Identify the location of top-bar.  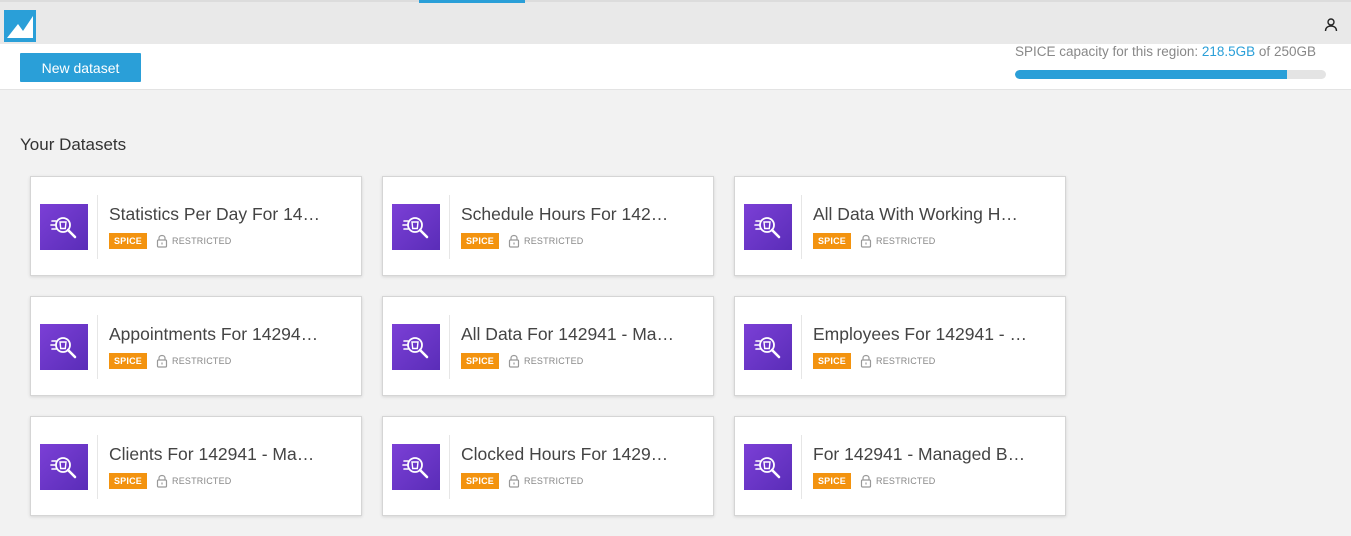
(675, 22).